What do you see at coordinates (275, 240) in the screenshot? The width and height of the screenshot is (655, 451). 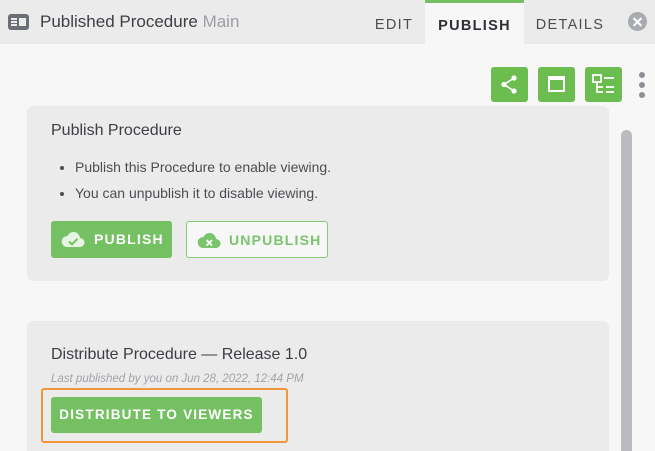 I see `unpublish-button-label: UNPUBLISH` at bounding box center [275, 240].